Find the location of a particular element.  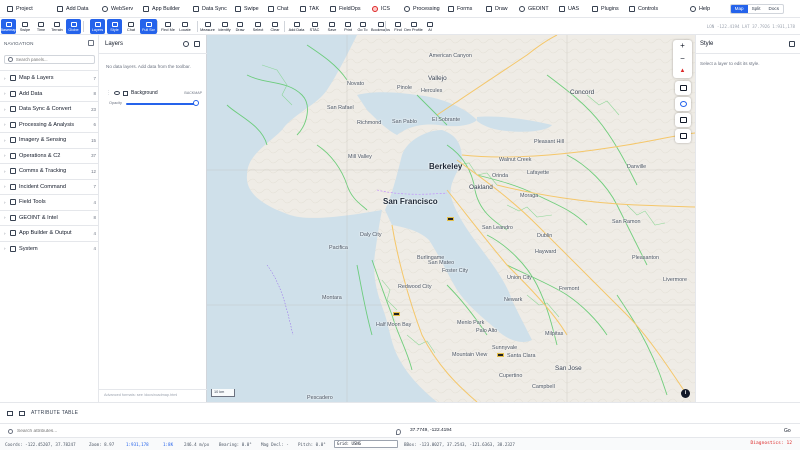

tool-locate-button: Locate is located at coordinates (185, 26).